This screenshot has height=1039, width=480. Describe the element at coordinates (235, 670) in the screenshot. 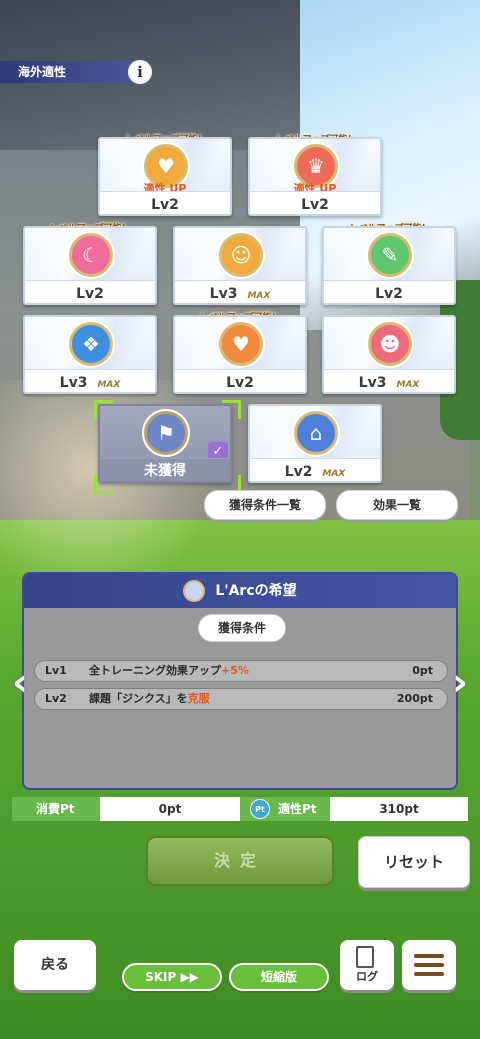

I see `row-highlight: +5%` at that location.